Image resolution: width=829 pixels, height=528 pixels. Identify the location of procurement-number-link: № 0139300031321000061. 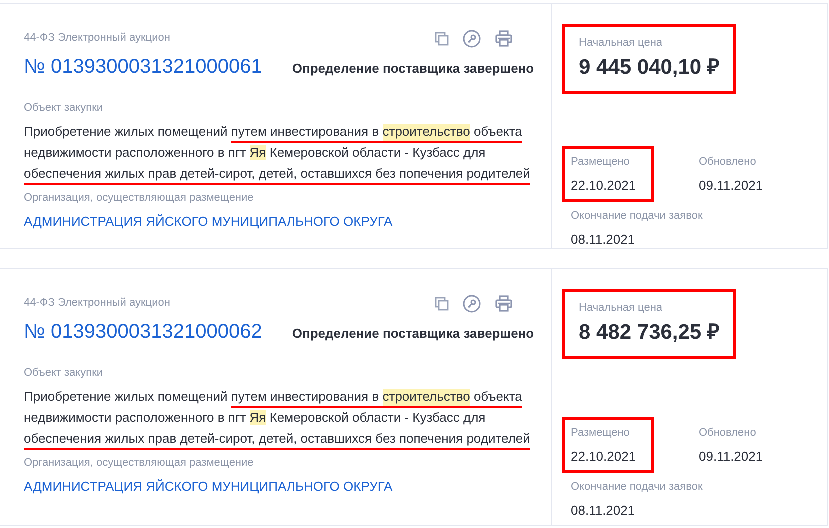
(143, 67).